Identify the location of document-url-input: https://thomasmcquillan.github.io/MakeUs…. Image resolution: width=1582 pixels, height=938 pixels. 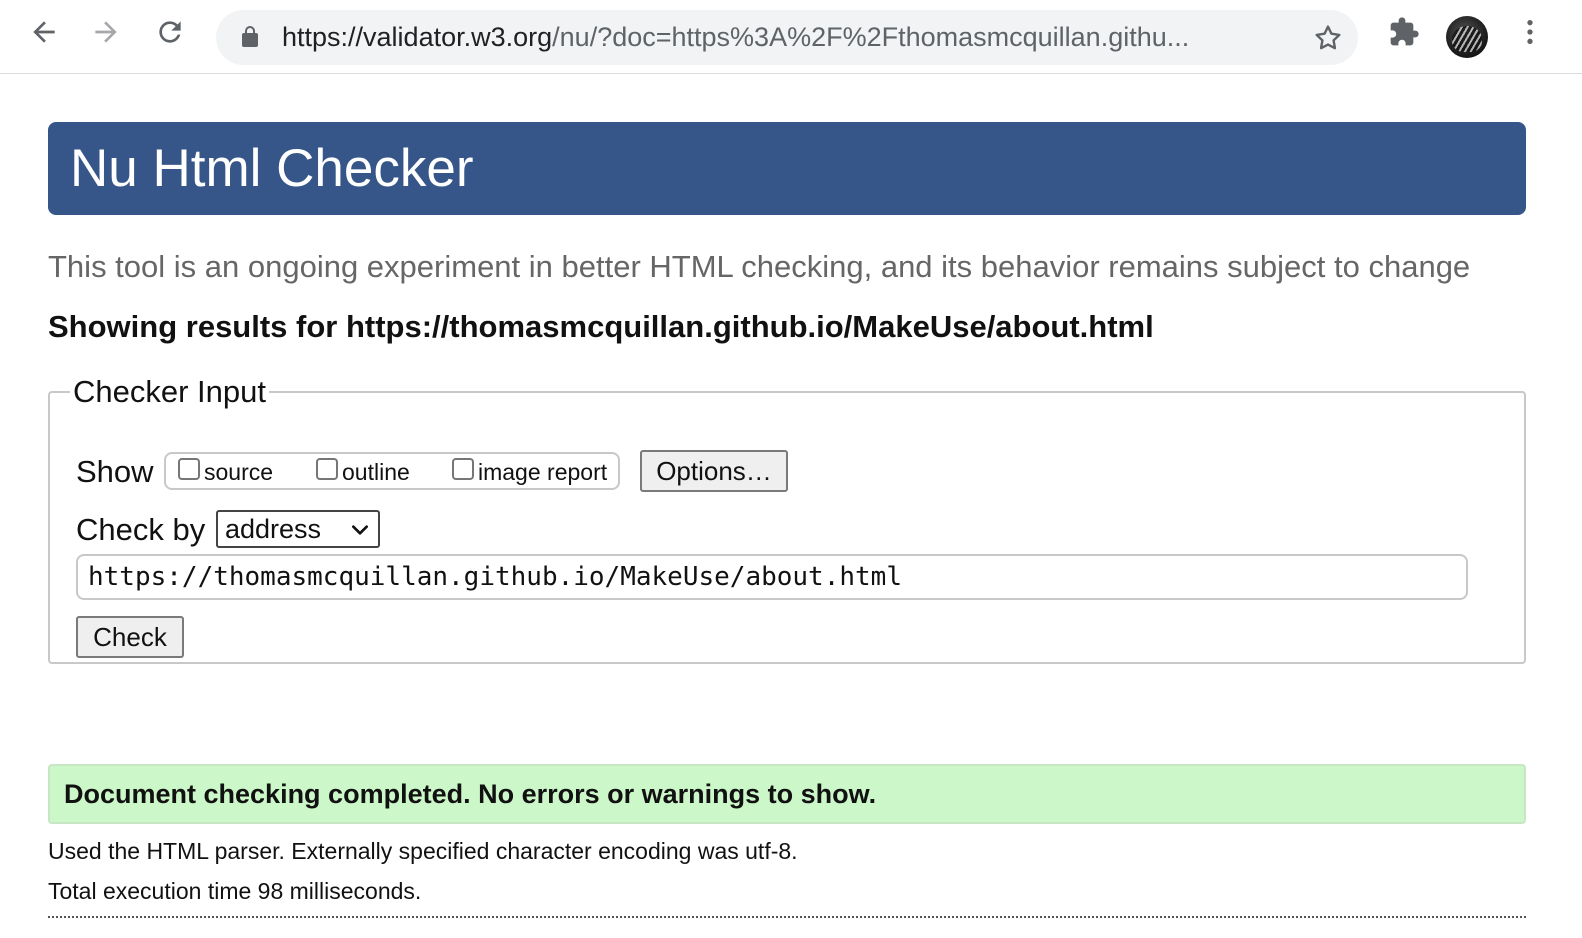
(772, 577).